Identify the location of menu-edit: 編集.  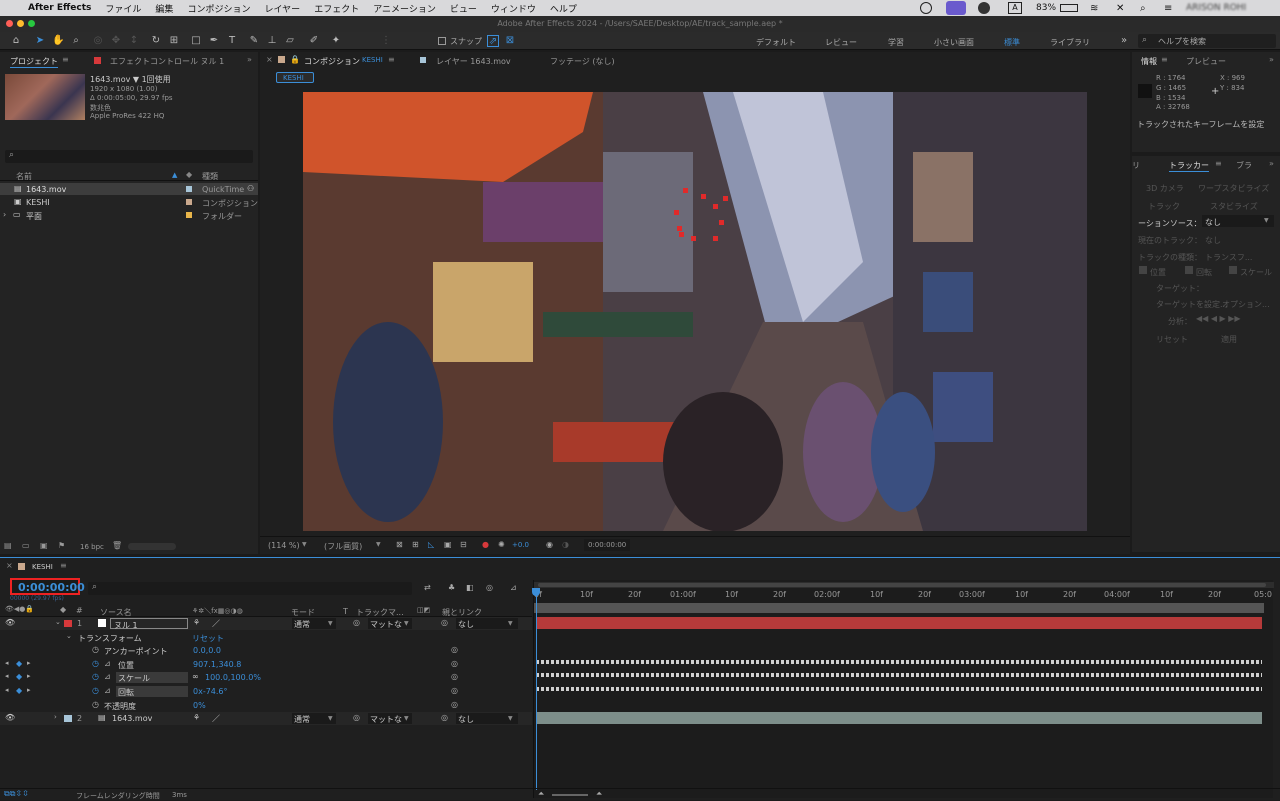
(164, 8).